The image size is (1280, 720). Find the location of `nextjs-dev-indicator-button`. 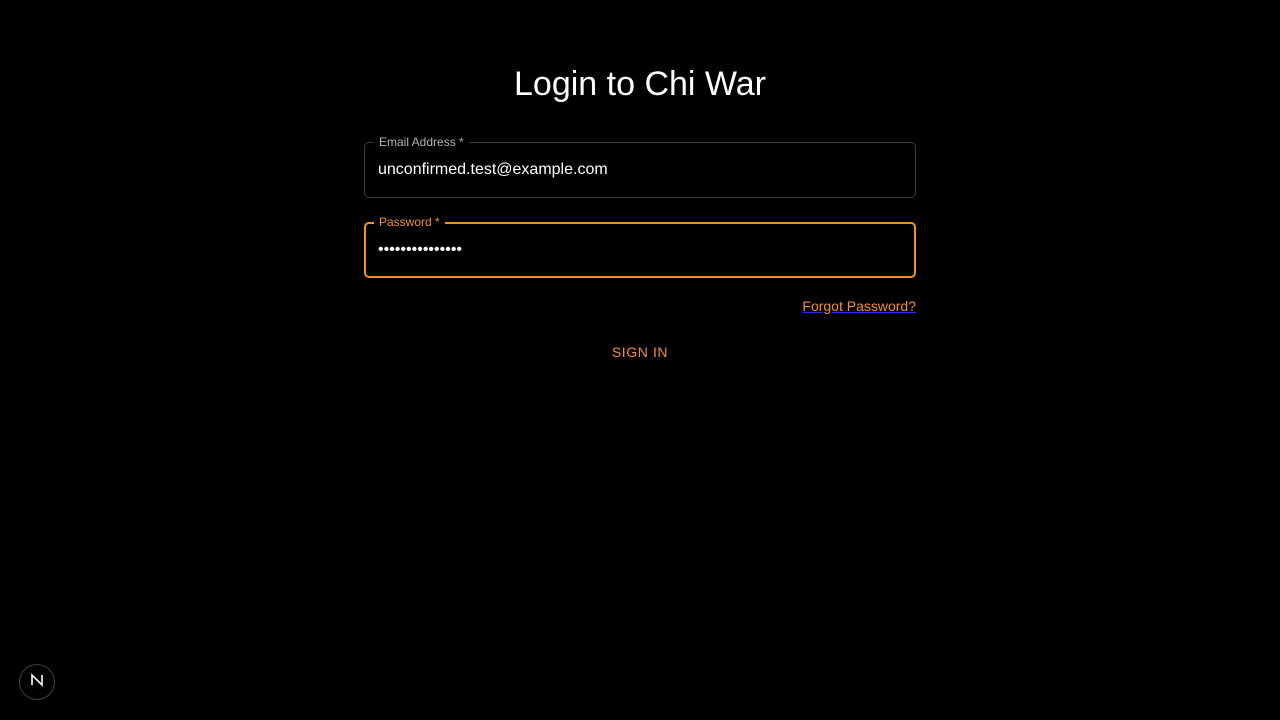

nextjs-dev-indicator-button is located at coordinates (37, 682).